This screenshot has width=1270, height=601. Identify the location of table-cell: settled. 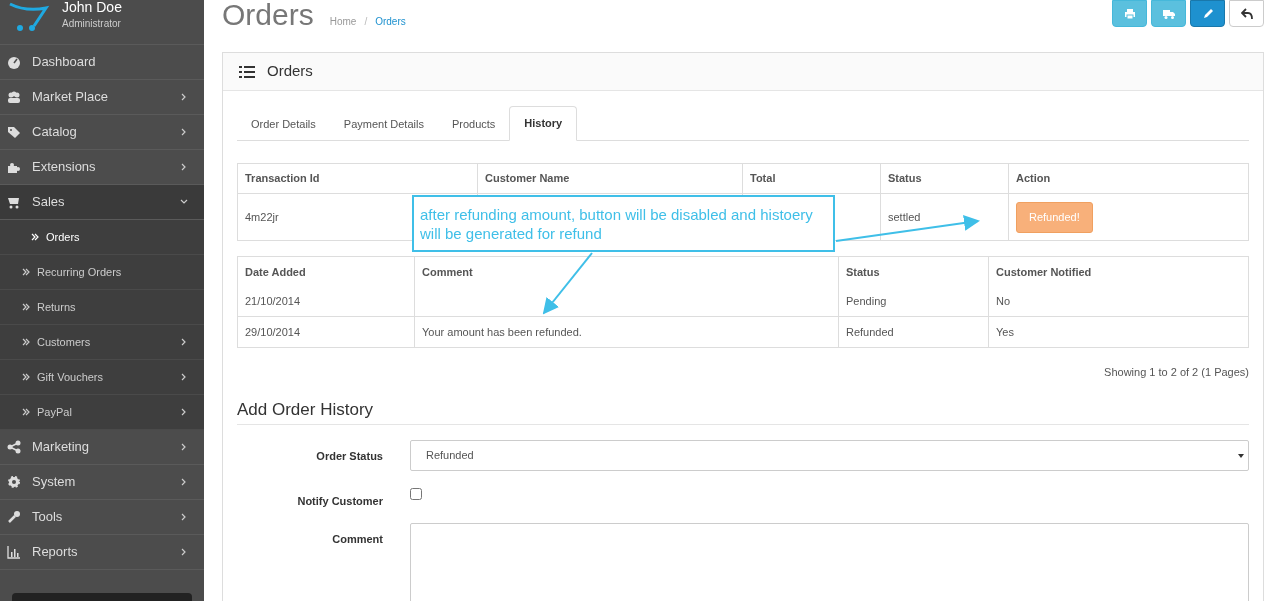
(944, 217).